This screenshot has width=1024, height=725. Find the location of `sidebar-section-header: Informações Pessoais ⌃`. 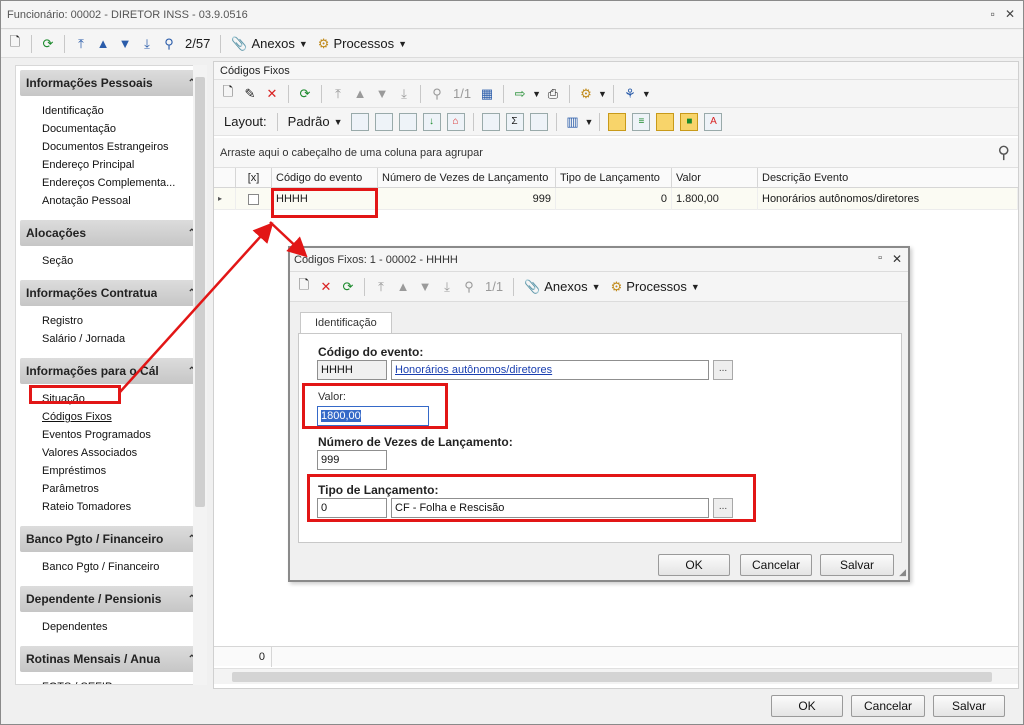

sidebar-section-header: Informações Pessoais ⌃ is located at coordinates (111, 83).